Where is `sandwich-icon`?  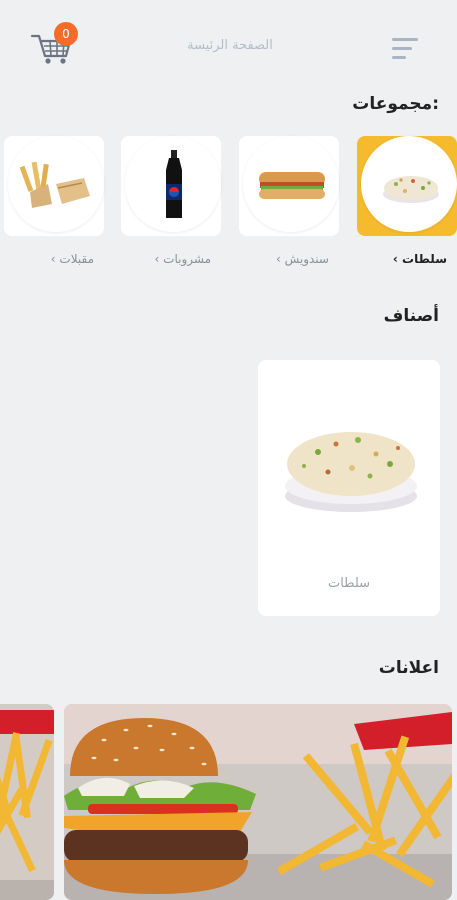 sandwich-icon is located at coordinates (291, 184).